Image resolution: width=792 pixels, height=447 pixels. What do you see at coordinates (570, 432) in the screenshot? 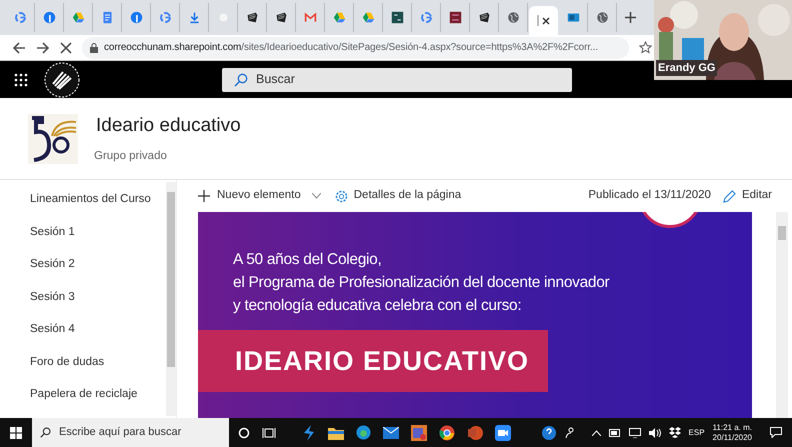
I see `people-icon` at bounding box center [570, 432].